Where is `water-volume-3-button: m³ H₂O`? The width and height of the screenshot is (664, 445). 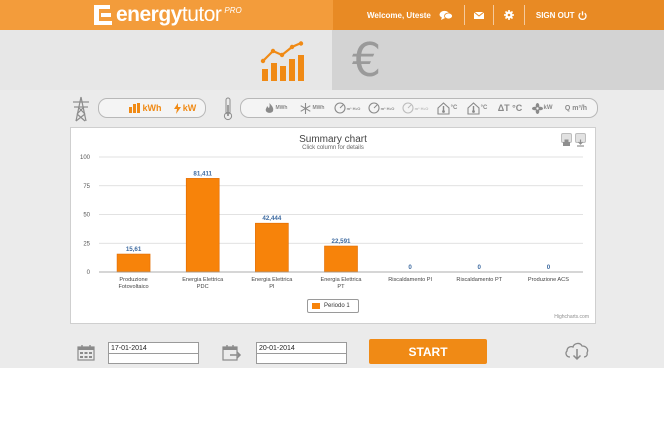
water-volume-3-button: m³ H₂O is located at coordinates (415, 108).